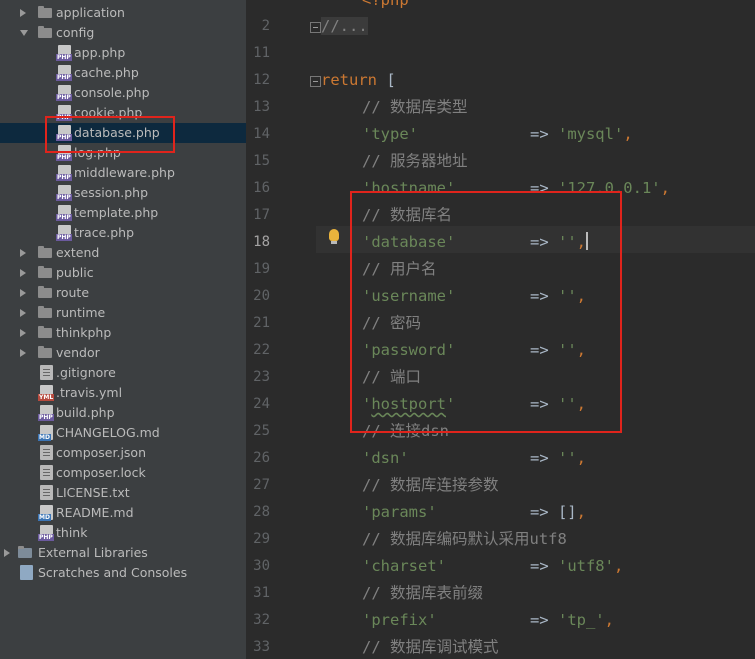  I want to click on tree-item-label: Scratches and Consoles, so click(113, 572).